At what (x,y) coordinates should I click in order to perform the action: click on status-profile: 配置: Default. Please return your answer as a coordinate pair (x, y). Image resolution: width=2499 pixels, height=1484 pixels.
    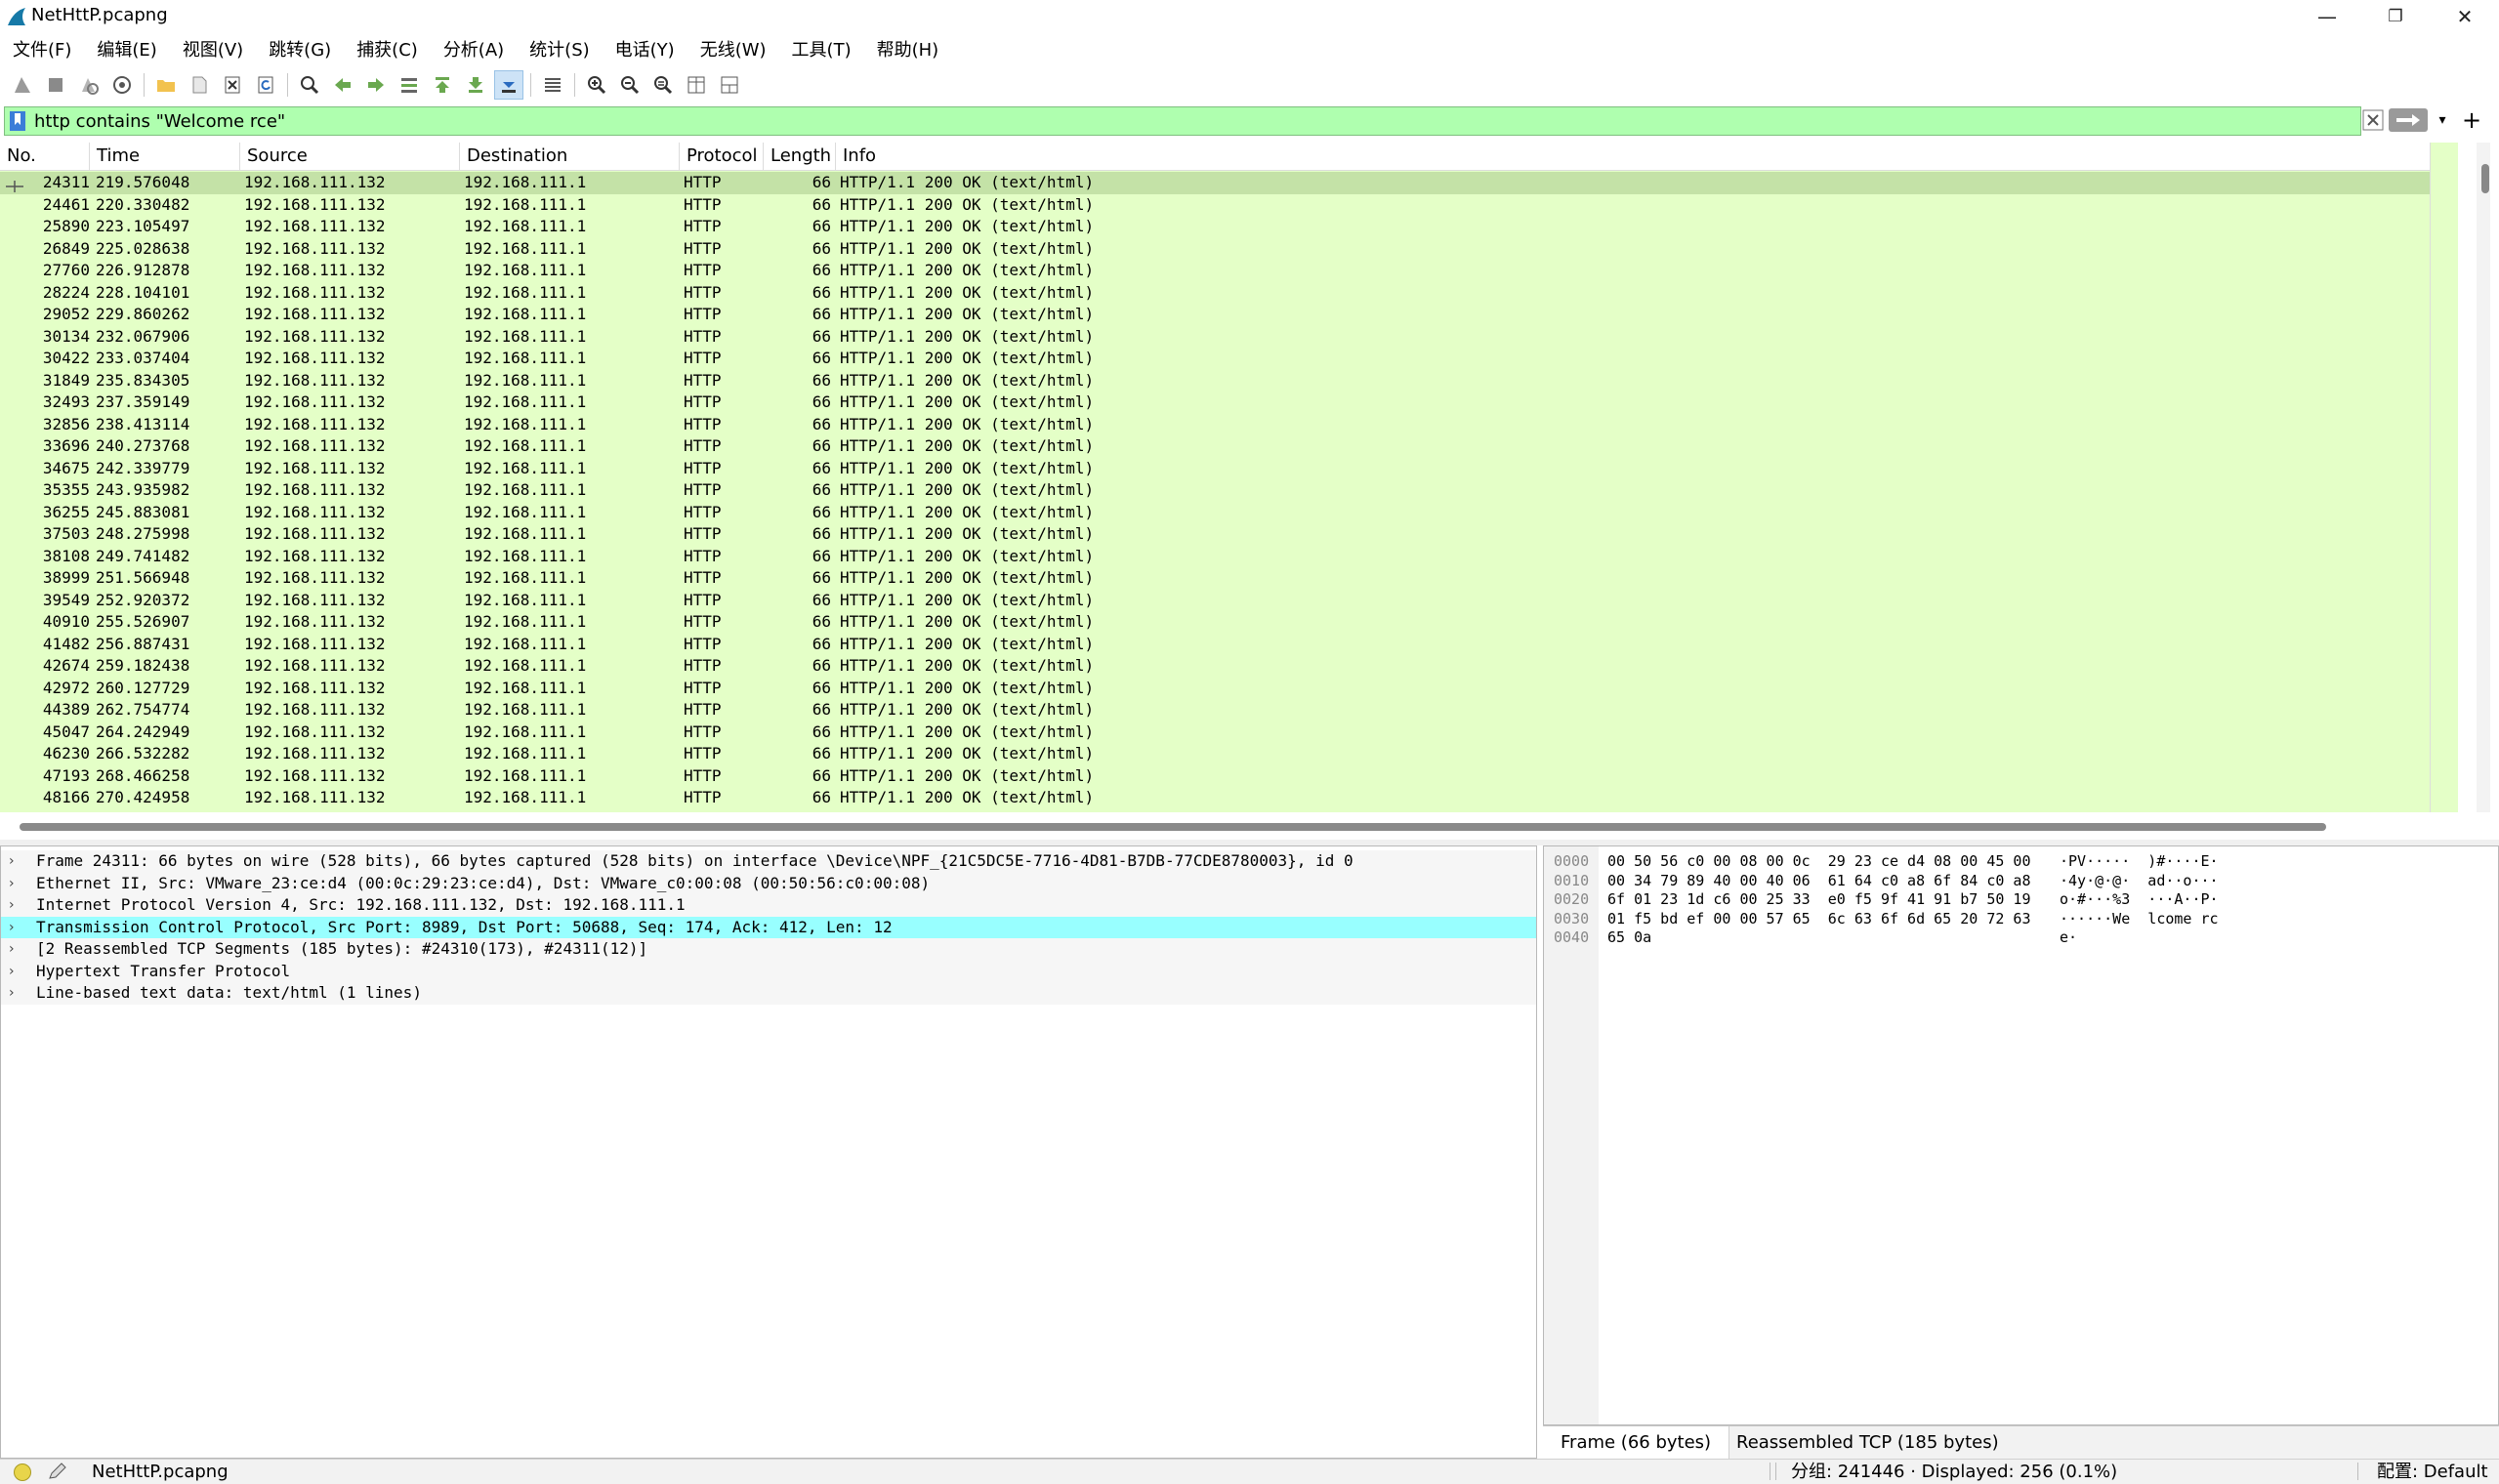
    Looking at the image, I should click on (2432, 1473).